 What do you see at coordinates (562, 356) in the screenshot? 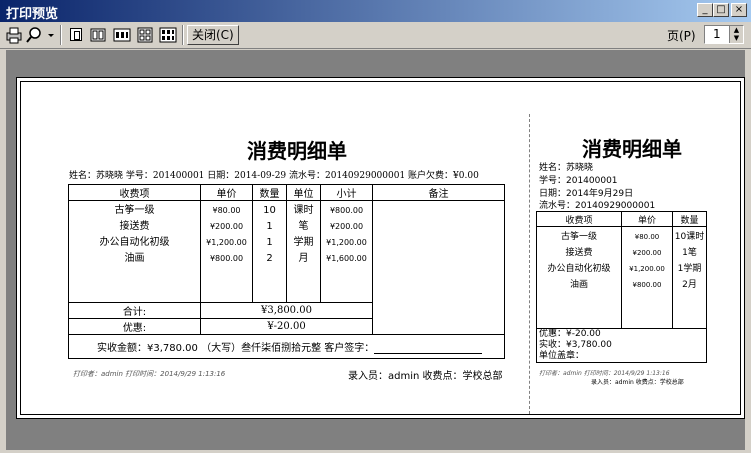
I see `stamp-line: 单位盖章：` at bounding box center [562, 356].